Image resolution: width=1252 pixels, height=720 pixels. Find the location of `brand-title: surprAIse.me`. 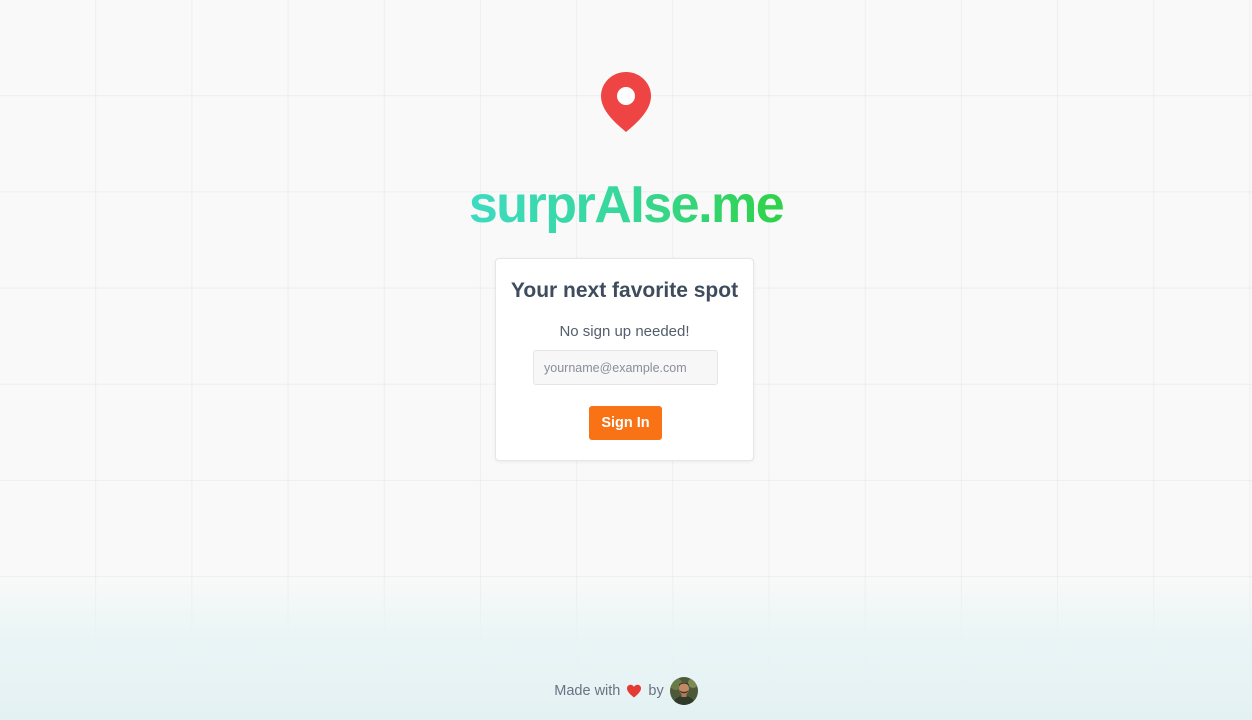

brand-title: surprAIse.me is located at coordinates (626, 205).